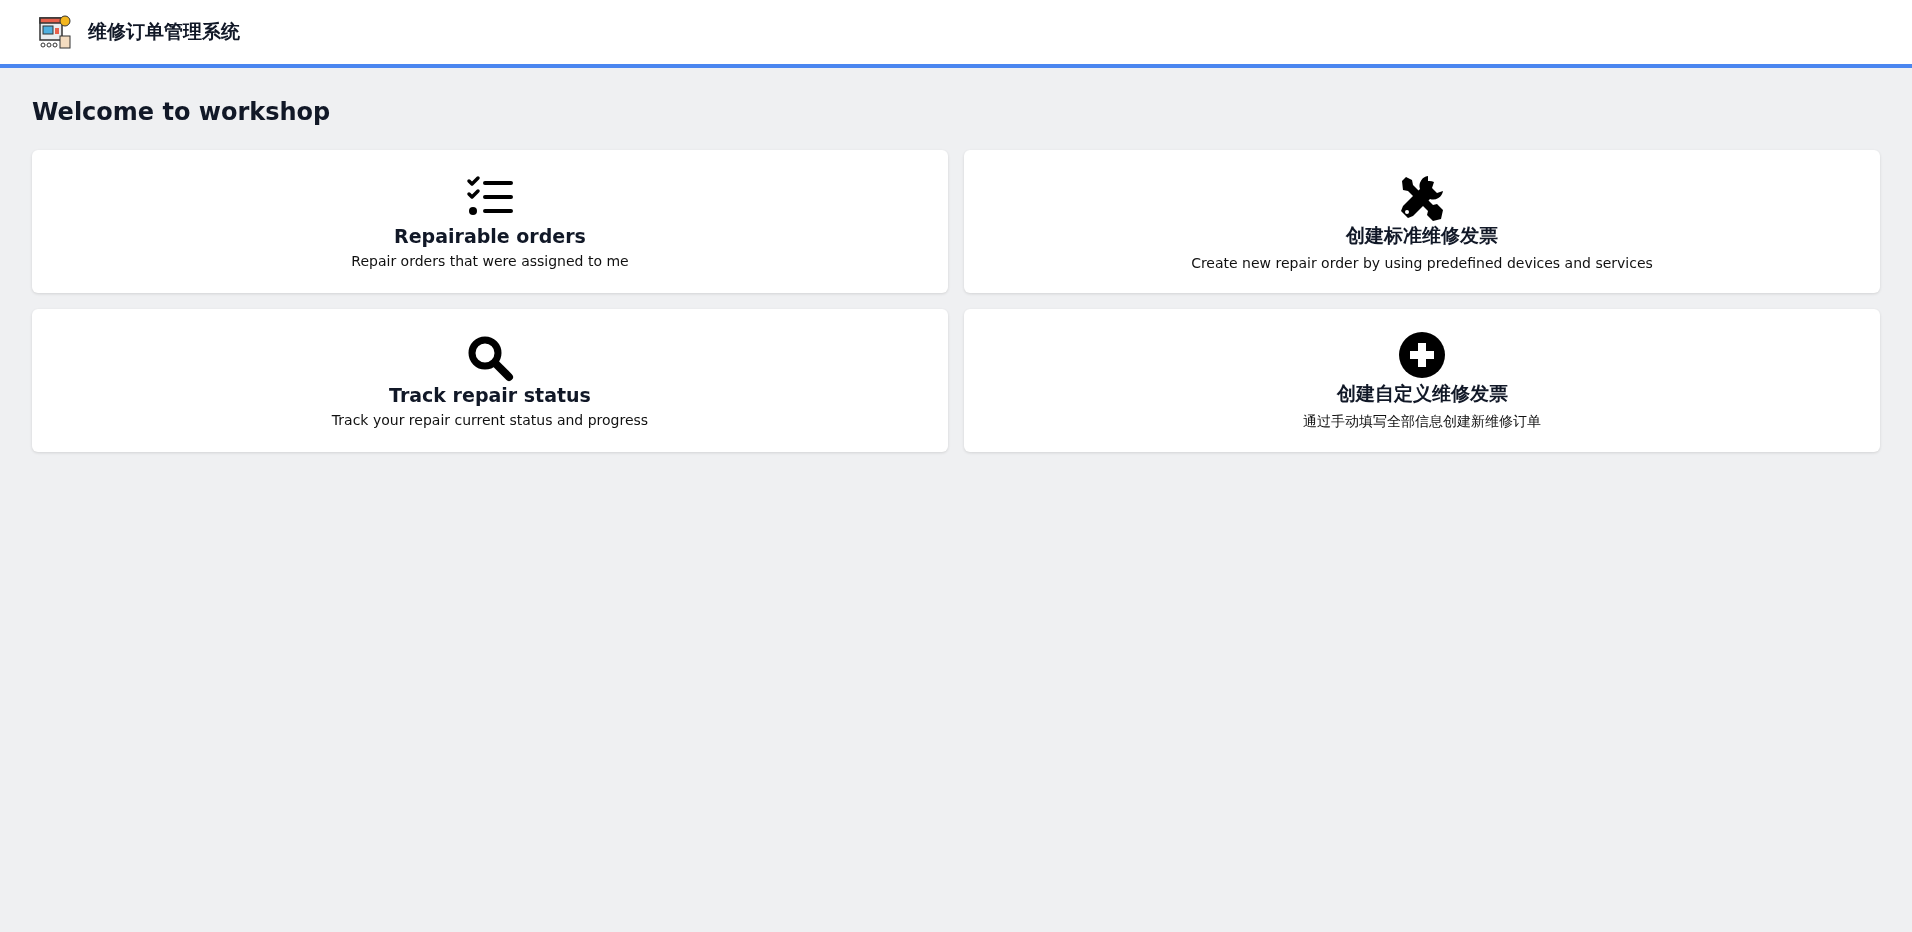 Image resolution: width=1912 pixels, height=932 pixels. I want to click on app-title: 维修订单管理系统, so click(164, 31).